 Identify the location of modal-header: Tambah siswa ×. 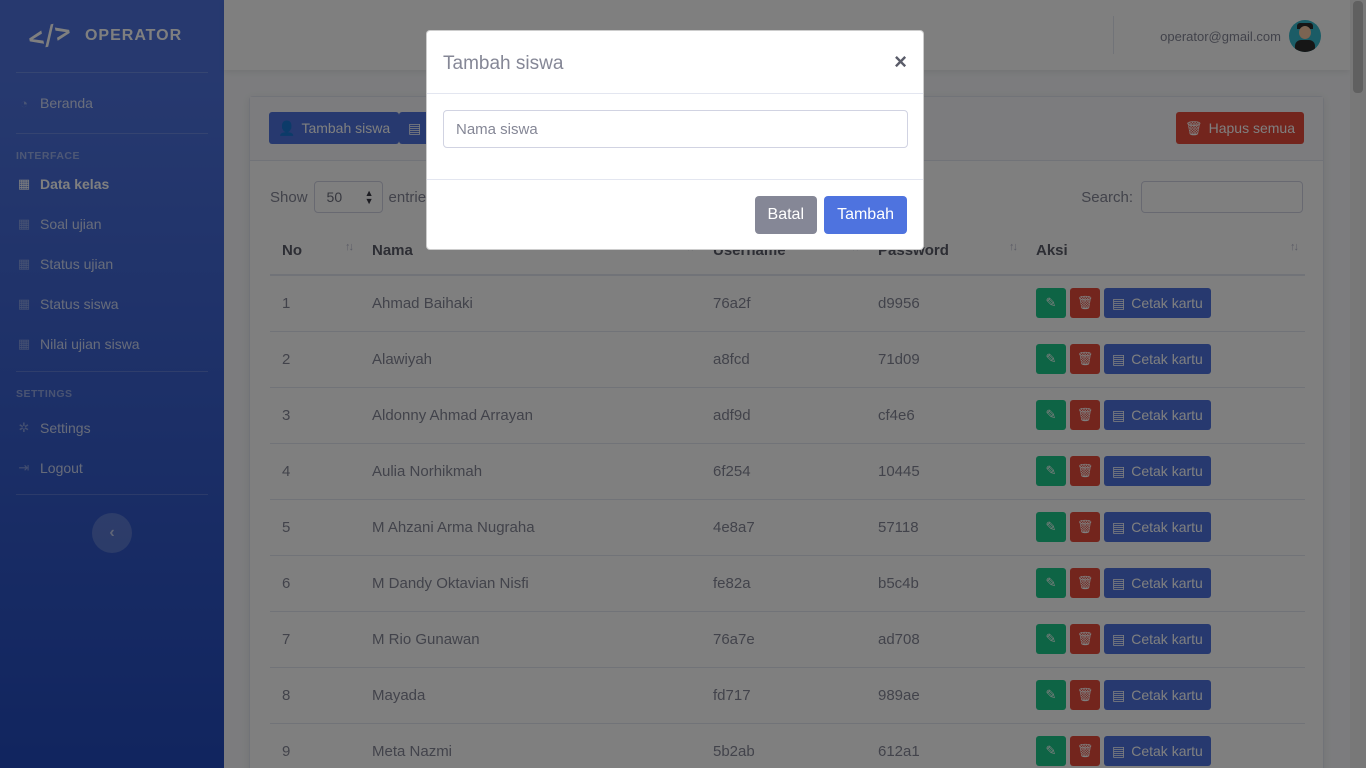
(675, 62).